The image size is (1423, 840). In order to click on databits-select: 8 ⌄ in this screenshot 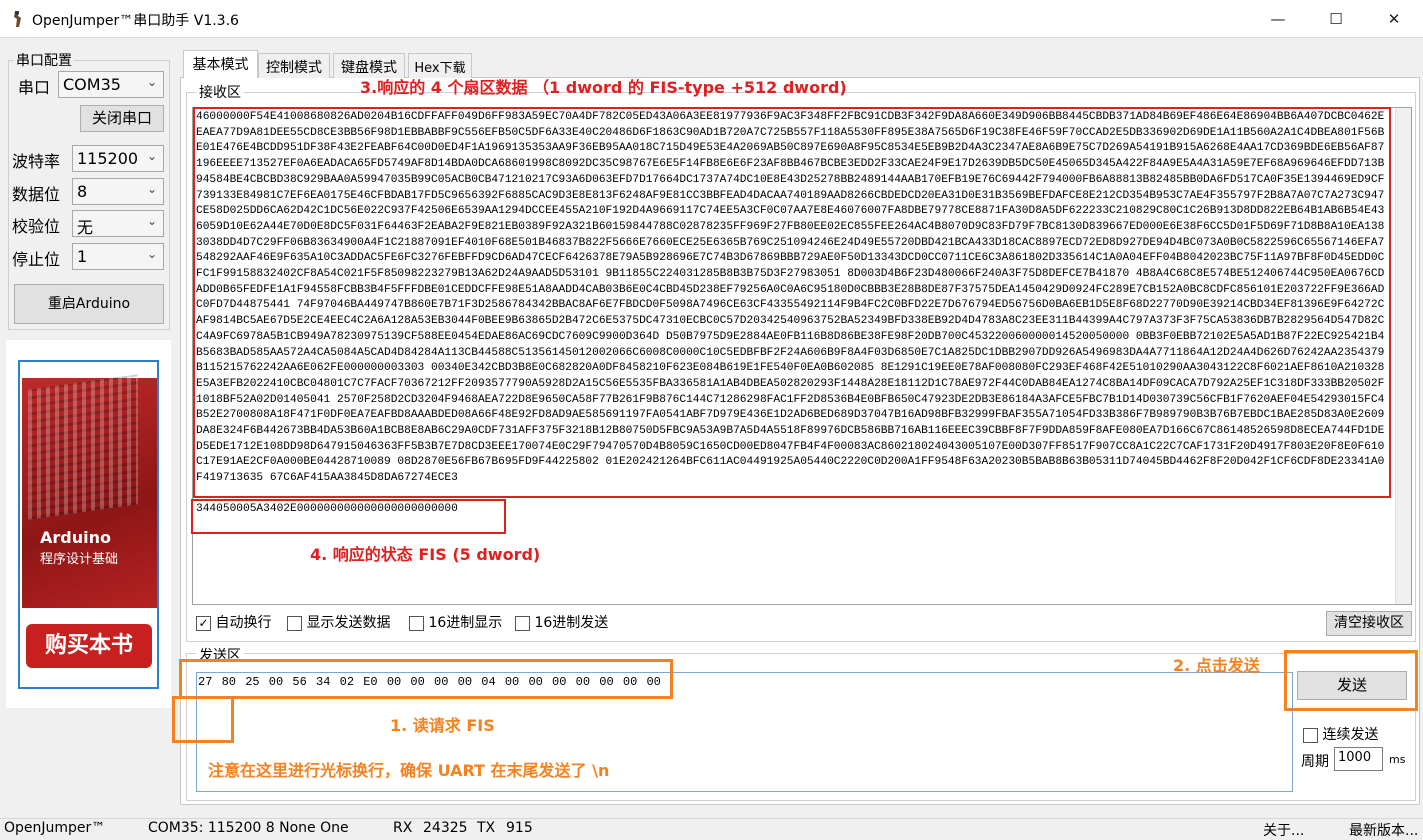, I will do `click(118, 191)`.